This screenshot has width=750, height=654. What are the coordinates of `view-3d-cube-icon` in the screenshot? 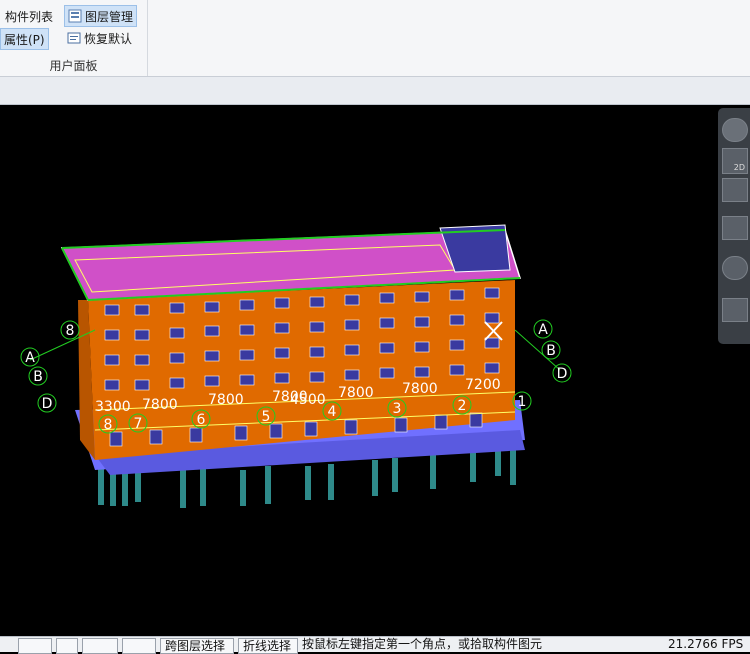 It's located at (735, 190).